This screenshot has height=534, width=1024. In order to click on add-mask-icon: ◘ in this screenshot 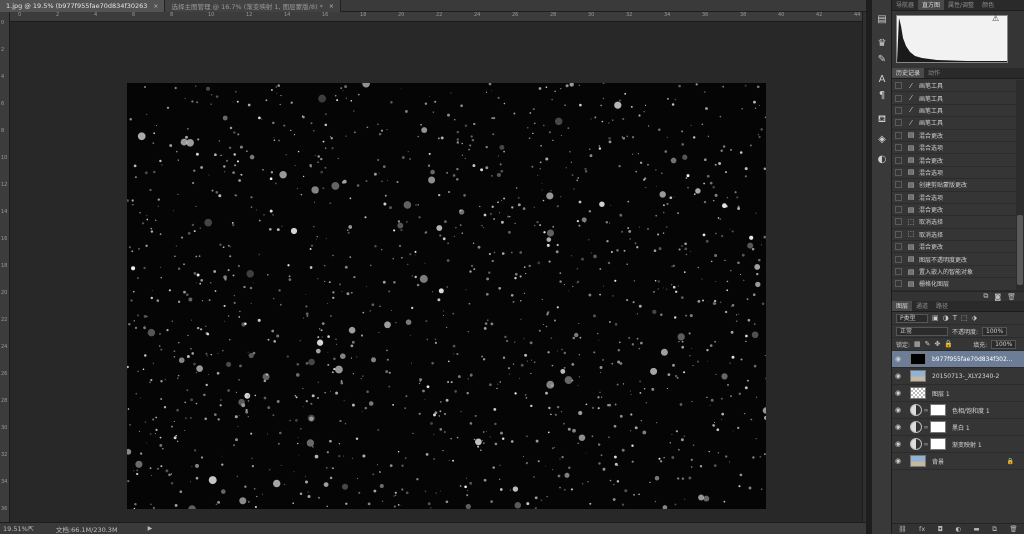, I will do `click(940, 529)`.